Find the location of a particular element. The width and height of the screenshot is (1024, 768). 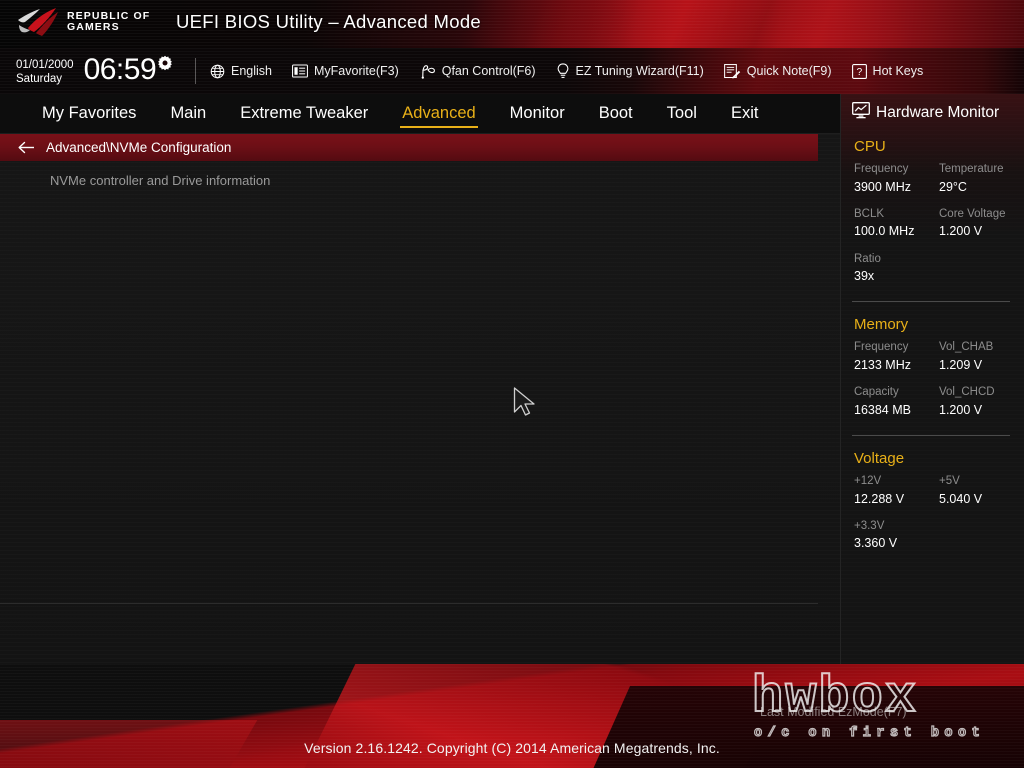

tab-extreme-tweaker: Extreme Tweaker is located at coordinates (304, 114).